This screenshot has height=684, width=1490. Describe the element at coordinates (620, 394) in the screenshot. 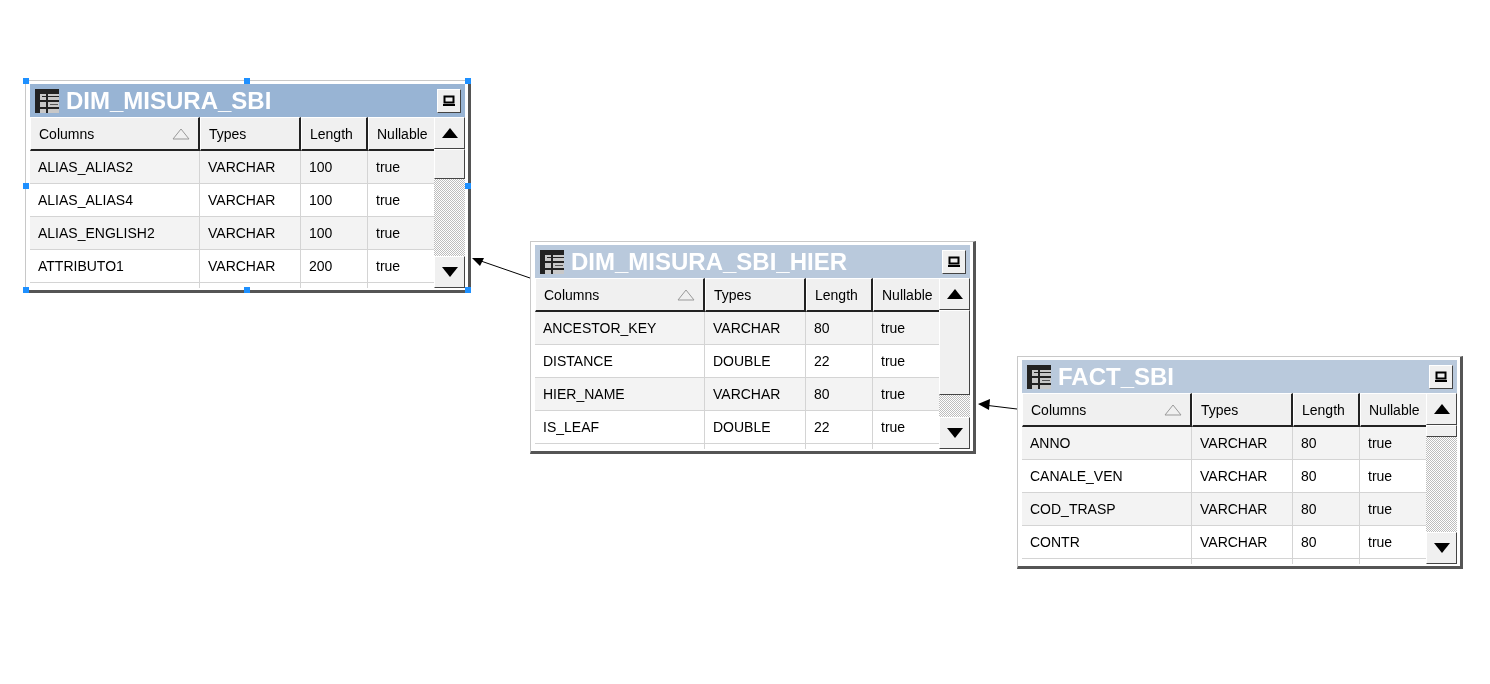

I see `table-cell: HIER_NAME` at that location.